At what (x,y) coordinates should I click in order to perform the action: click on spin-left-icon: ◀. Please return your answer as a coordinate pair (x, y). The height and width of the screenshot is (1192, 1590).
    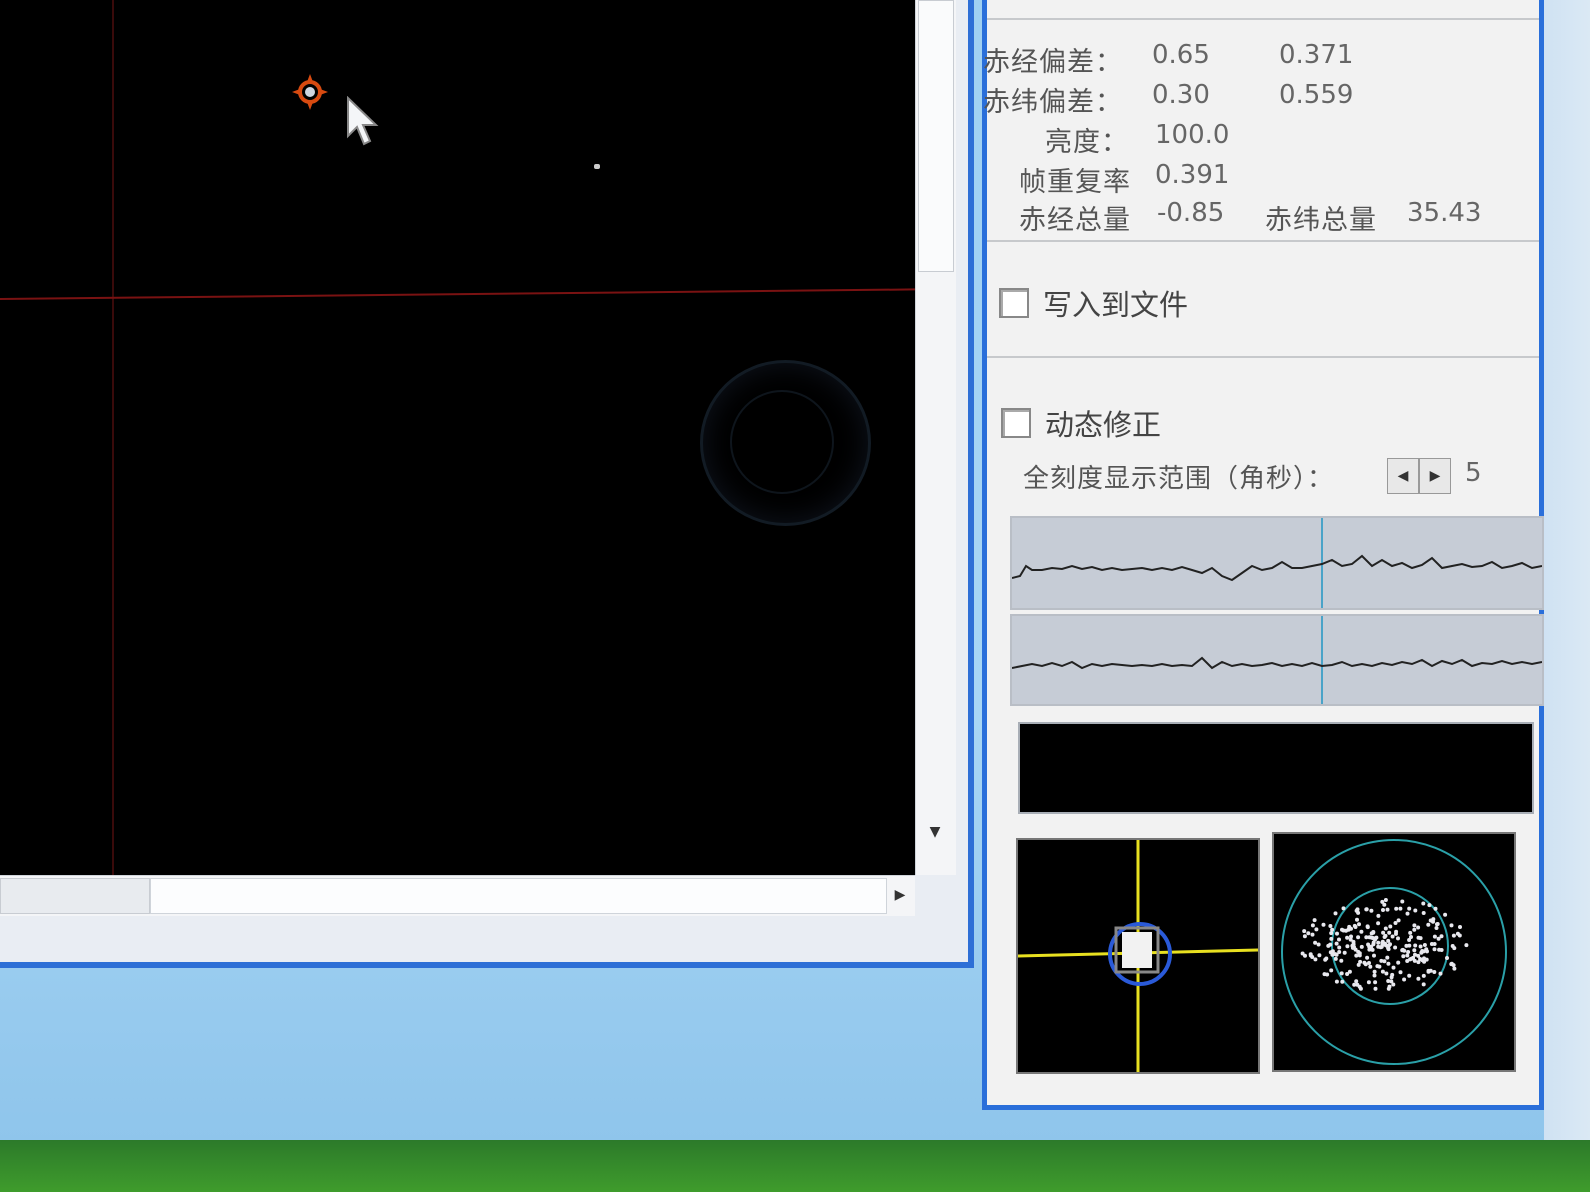
    Looking at the image, I should click on (1403, 476).